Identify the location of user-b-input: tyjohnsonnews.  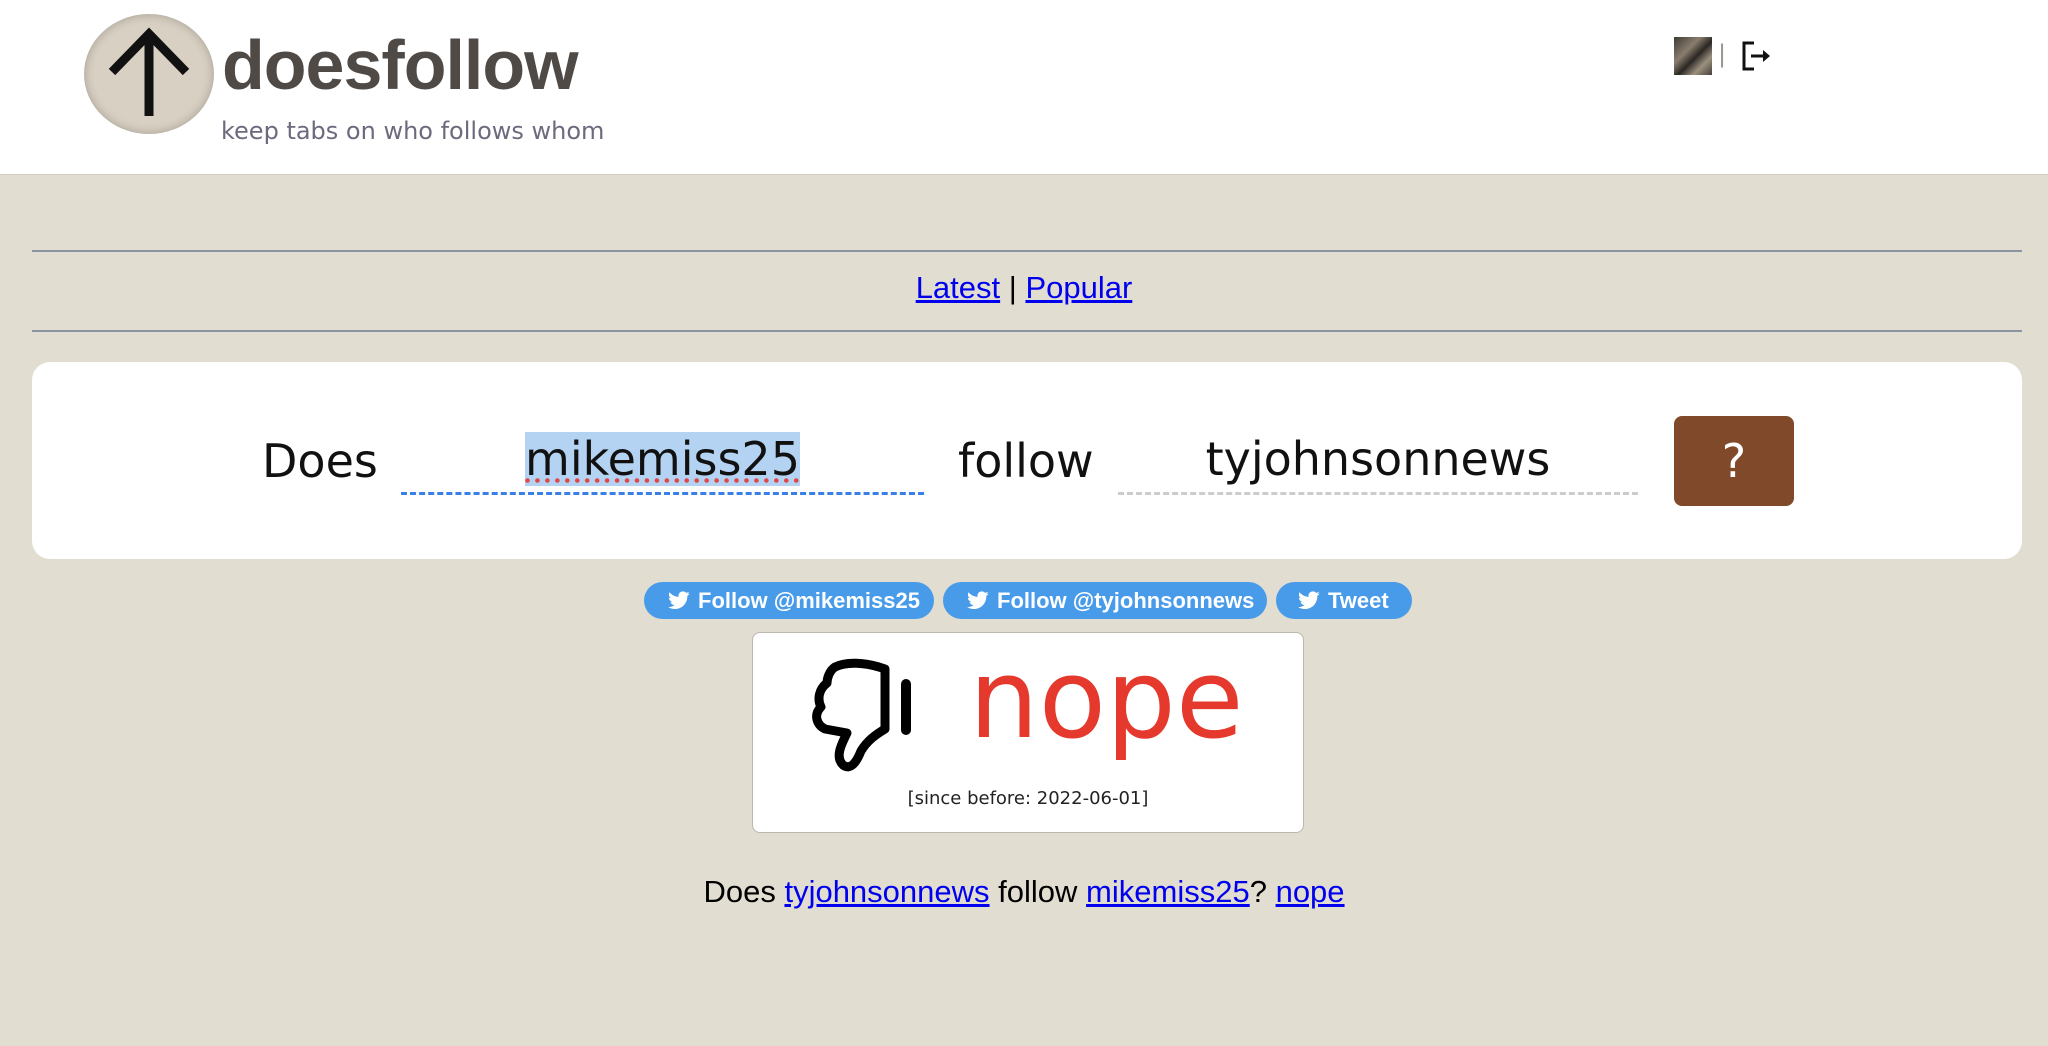
(1378, 460).